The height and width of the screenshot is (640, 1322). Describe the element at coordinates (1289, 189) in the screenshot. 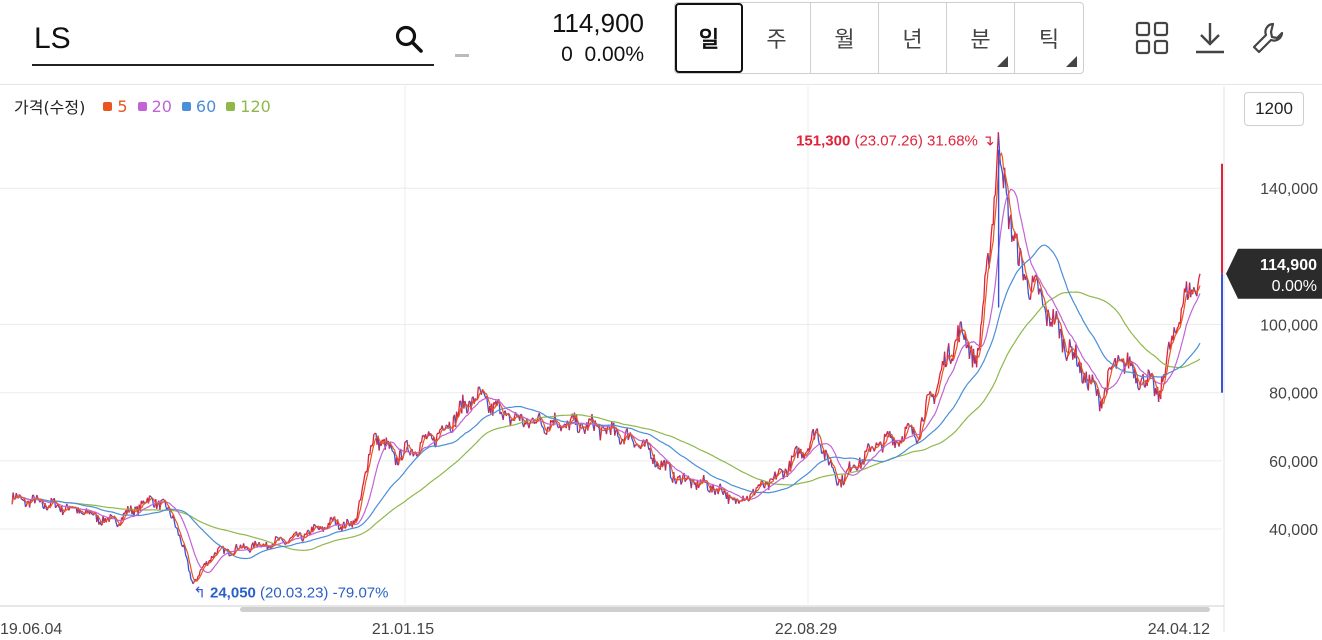

I see `y-tick-label: 140,000` at that location.